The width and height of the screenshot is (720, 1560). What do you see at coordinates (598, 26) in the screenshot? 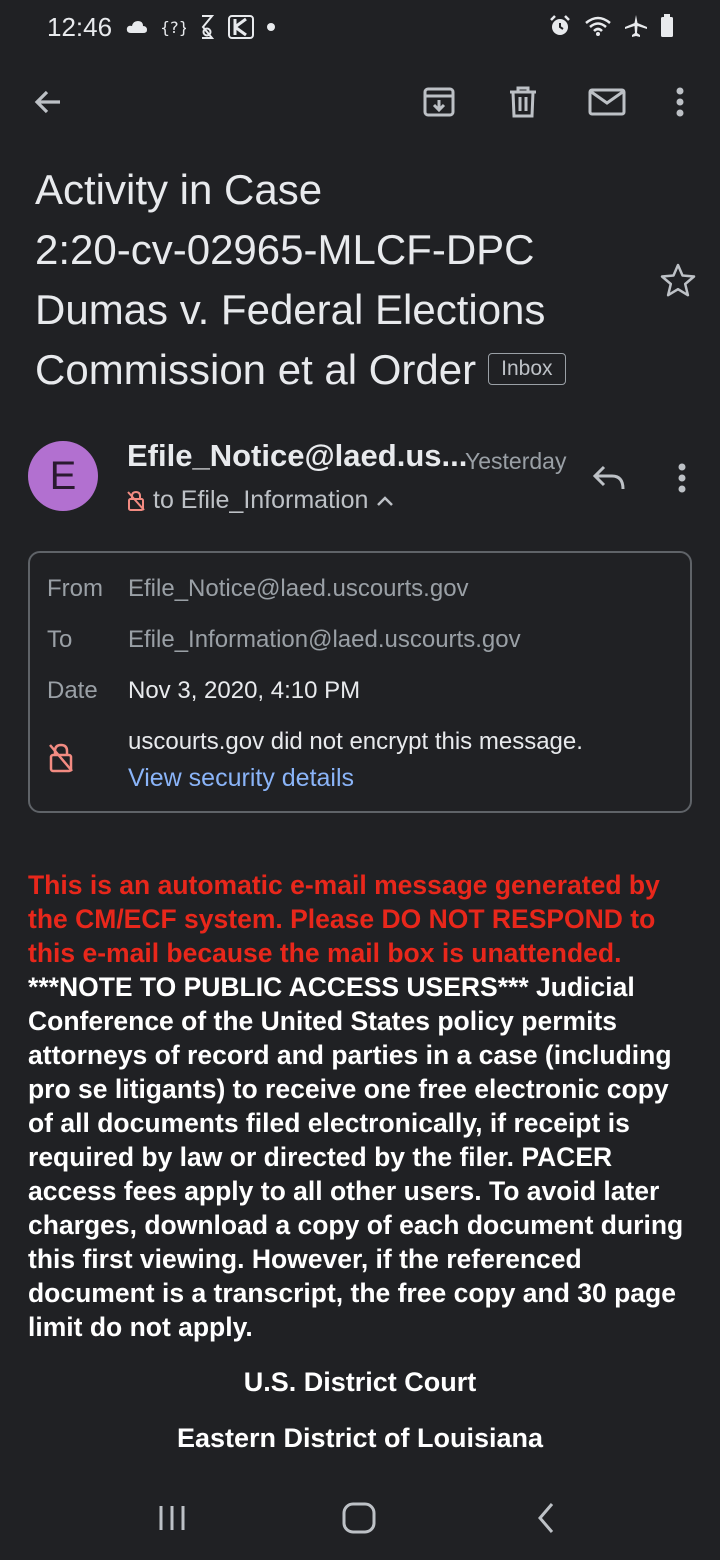
I see `wifi-icon` at bounding box center [598, 26].